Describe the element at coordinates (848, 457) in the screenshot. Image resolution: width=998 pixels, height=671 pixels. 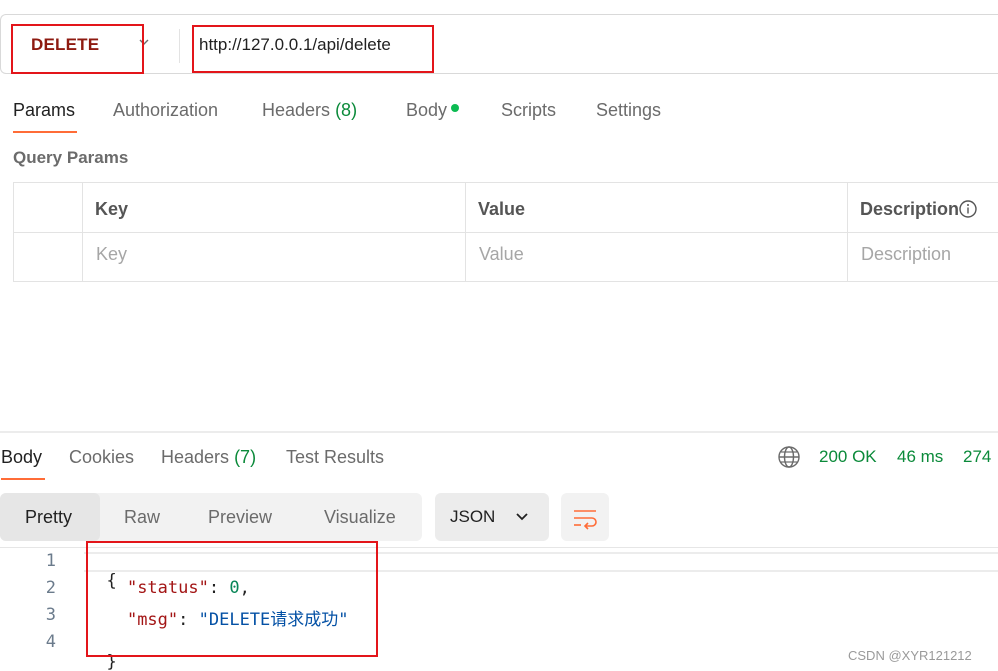
I see `response-status-code: 200 OK` at that location.